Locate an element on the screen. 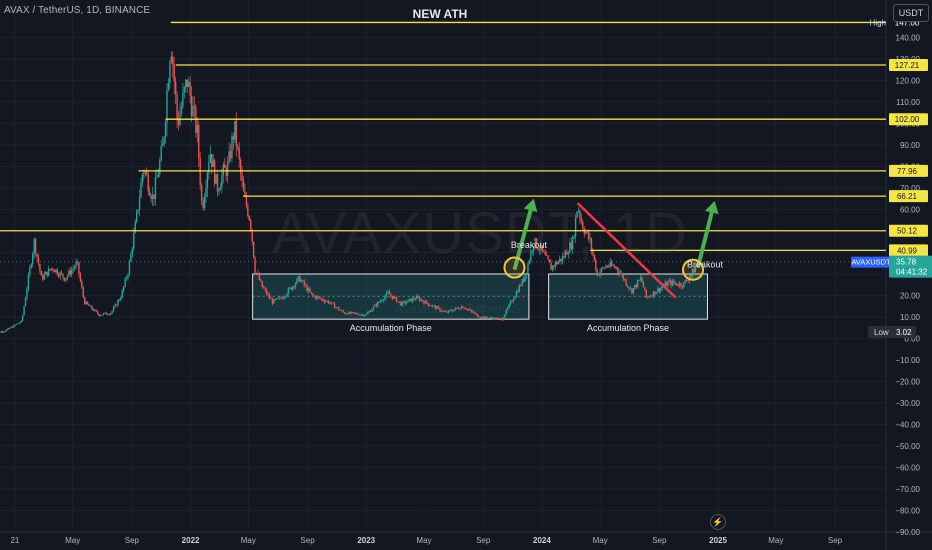 Image resolution: width=932 pixels, height=550 pixels. time-tick-label: May is located at coordinates (775, 540).